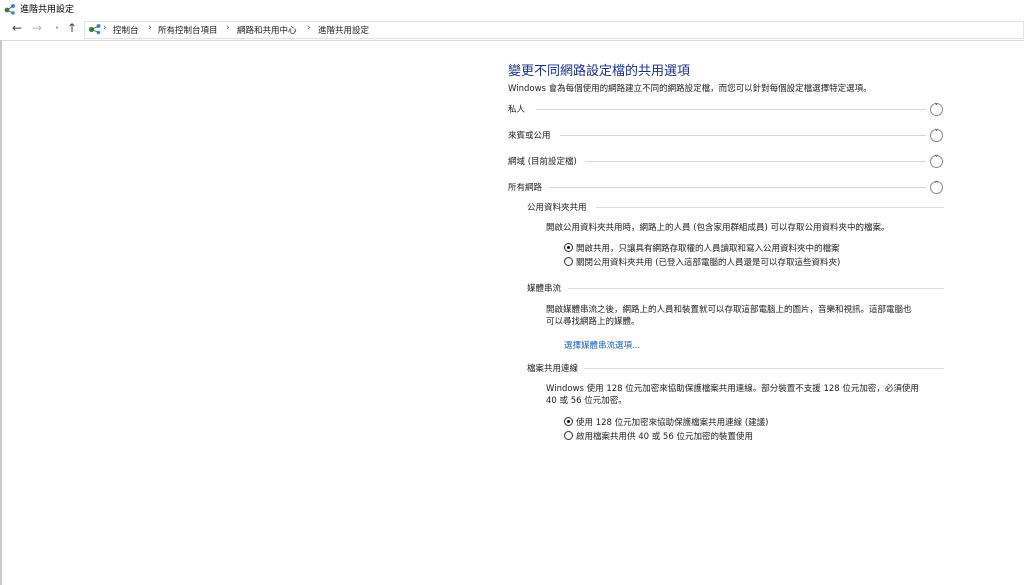 This screenshot has height=585, width=1024. What do you see at coordinates (672, 423) in the screenshot?
I see `radio-label: 使用 128 位元加密來協助保護檔案共用連線 (建議)` at bounding box center [672, 423].